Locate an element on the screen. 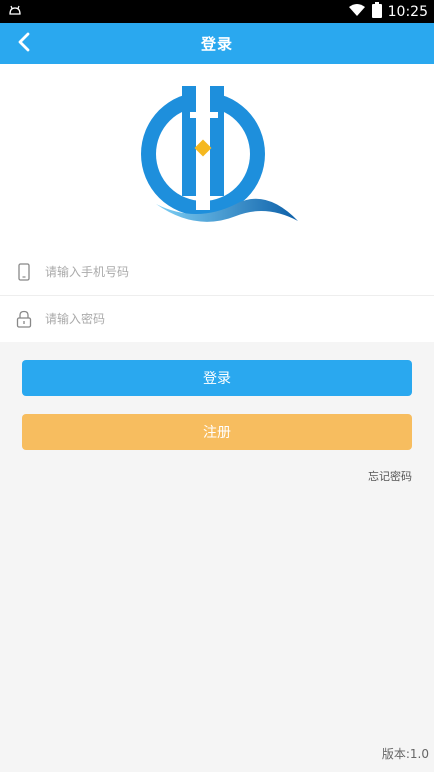 The height and width of the screenshot is (772, 434). password-input is located at coordinates (225, 319).